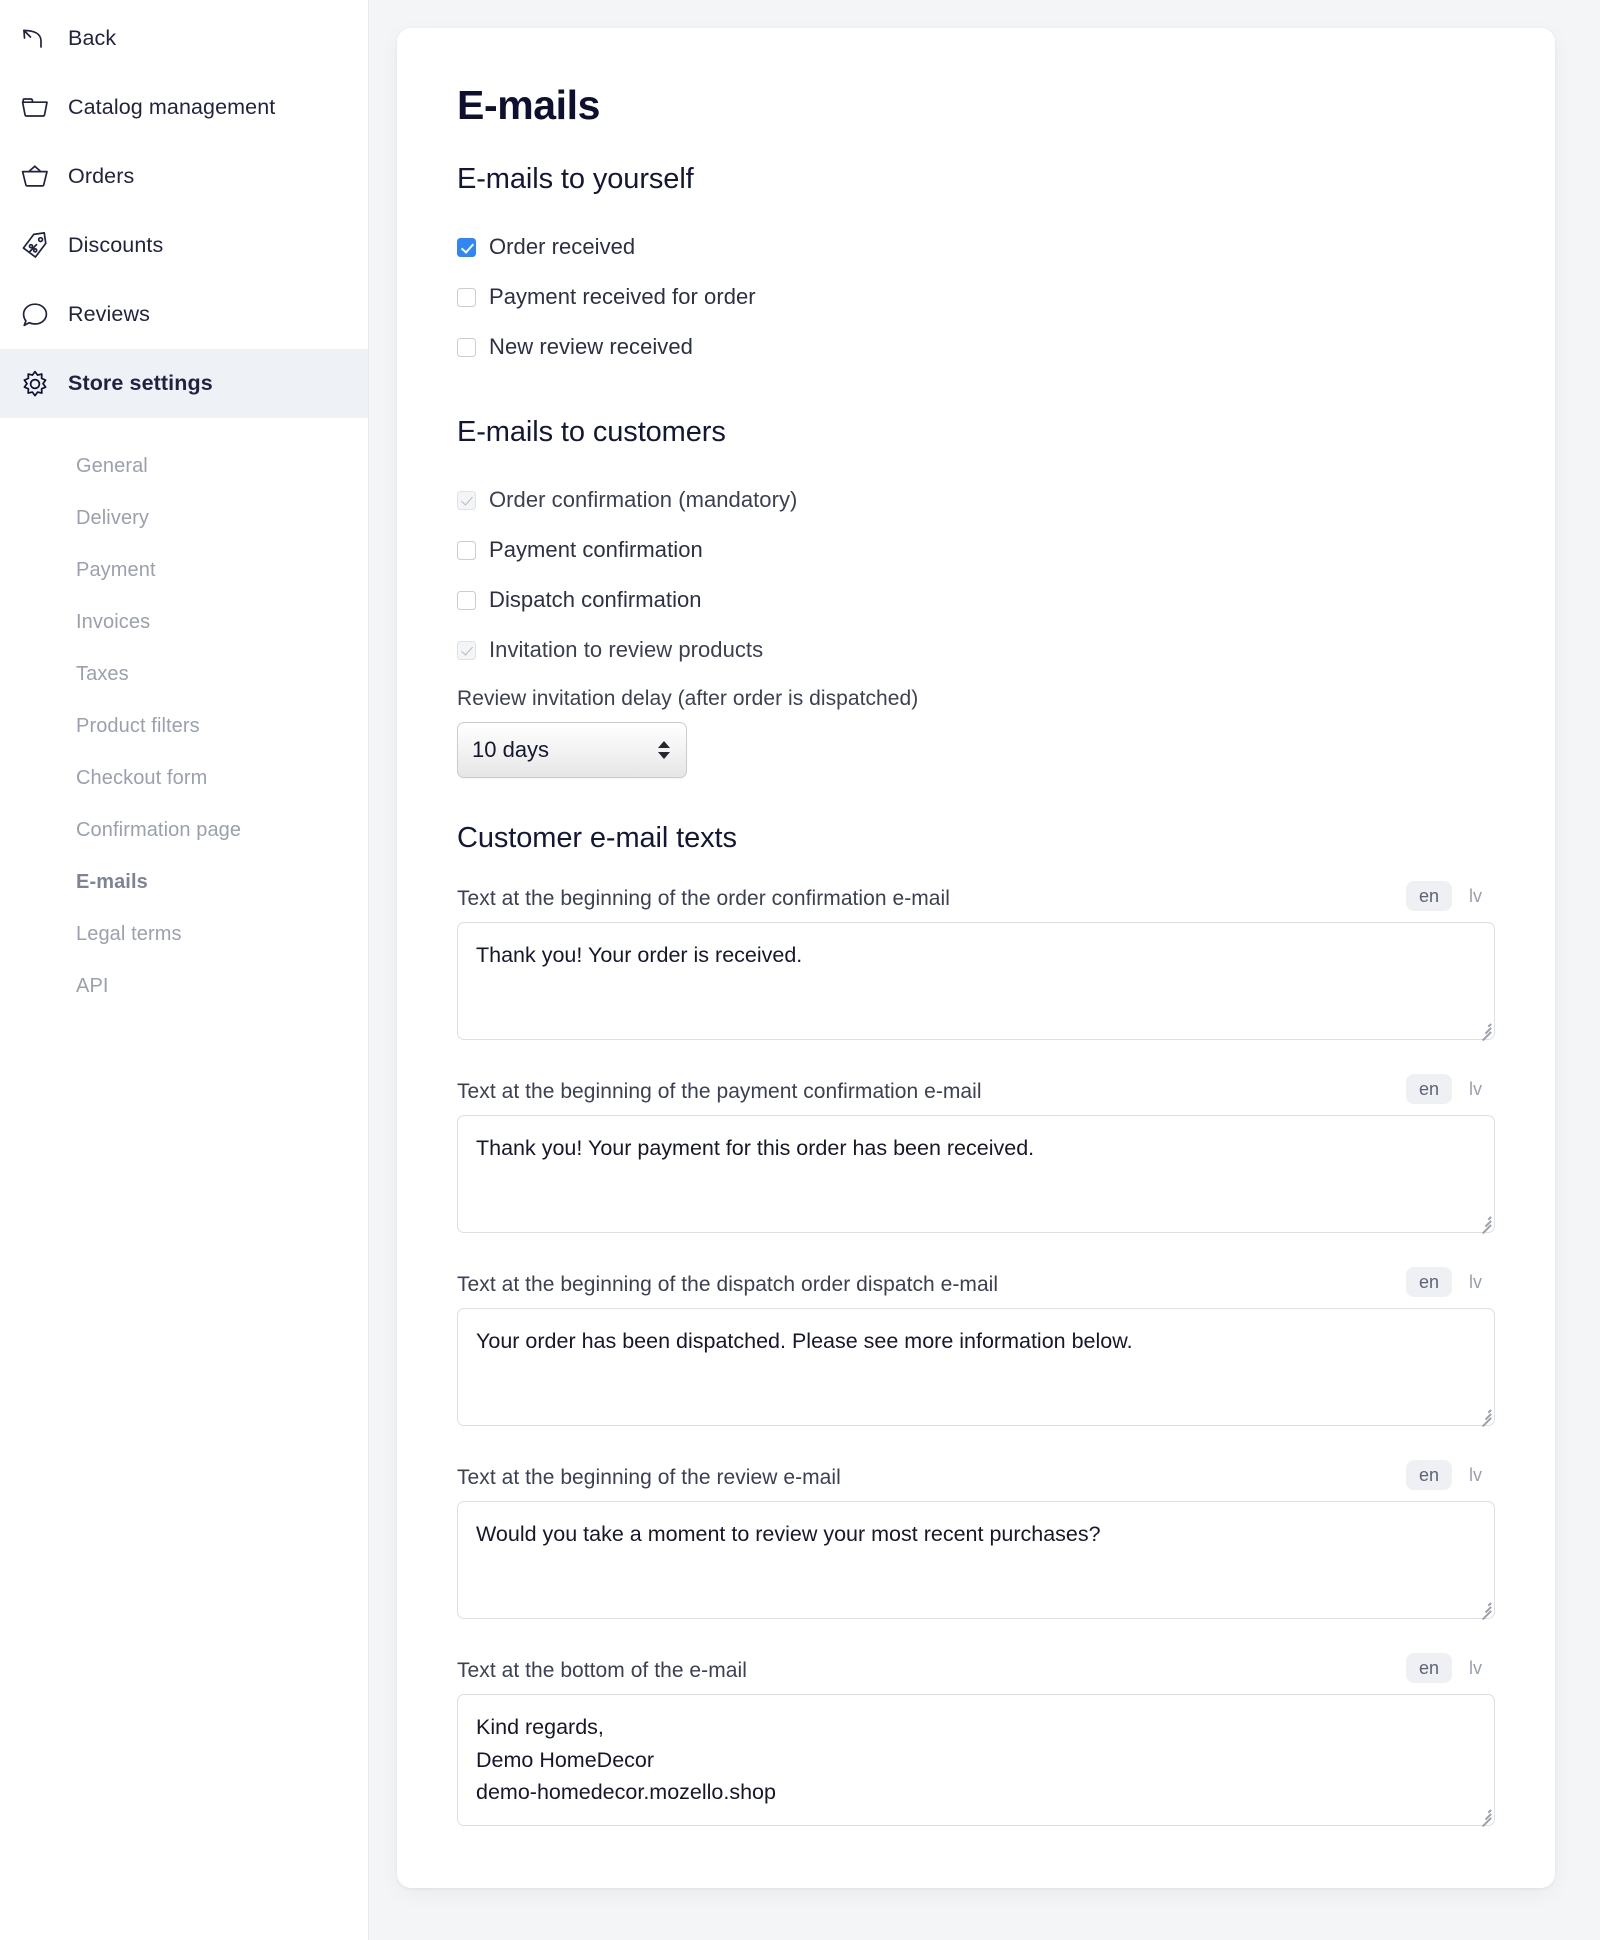 This screenshot has width=1600, height=1940. I want to click on checkbox-payment-confirmation, so click(466, 550).